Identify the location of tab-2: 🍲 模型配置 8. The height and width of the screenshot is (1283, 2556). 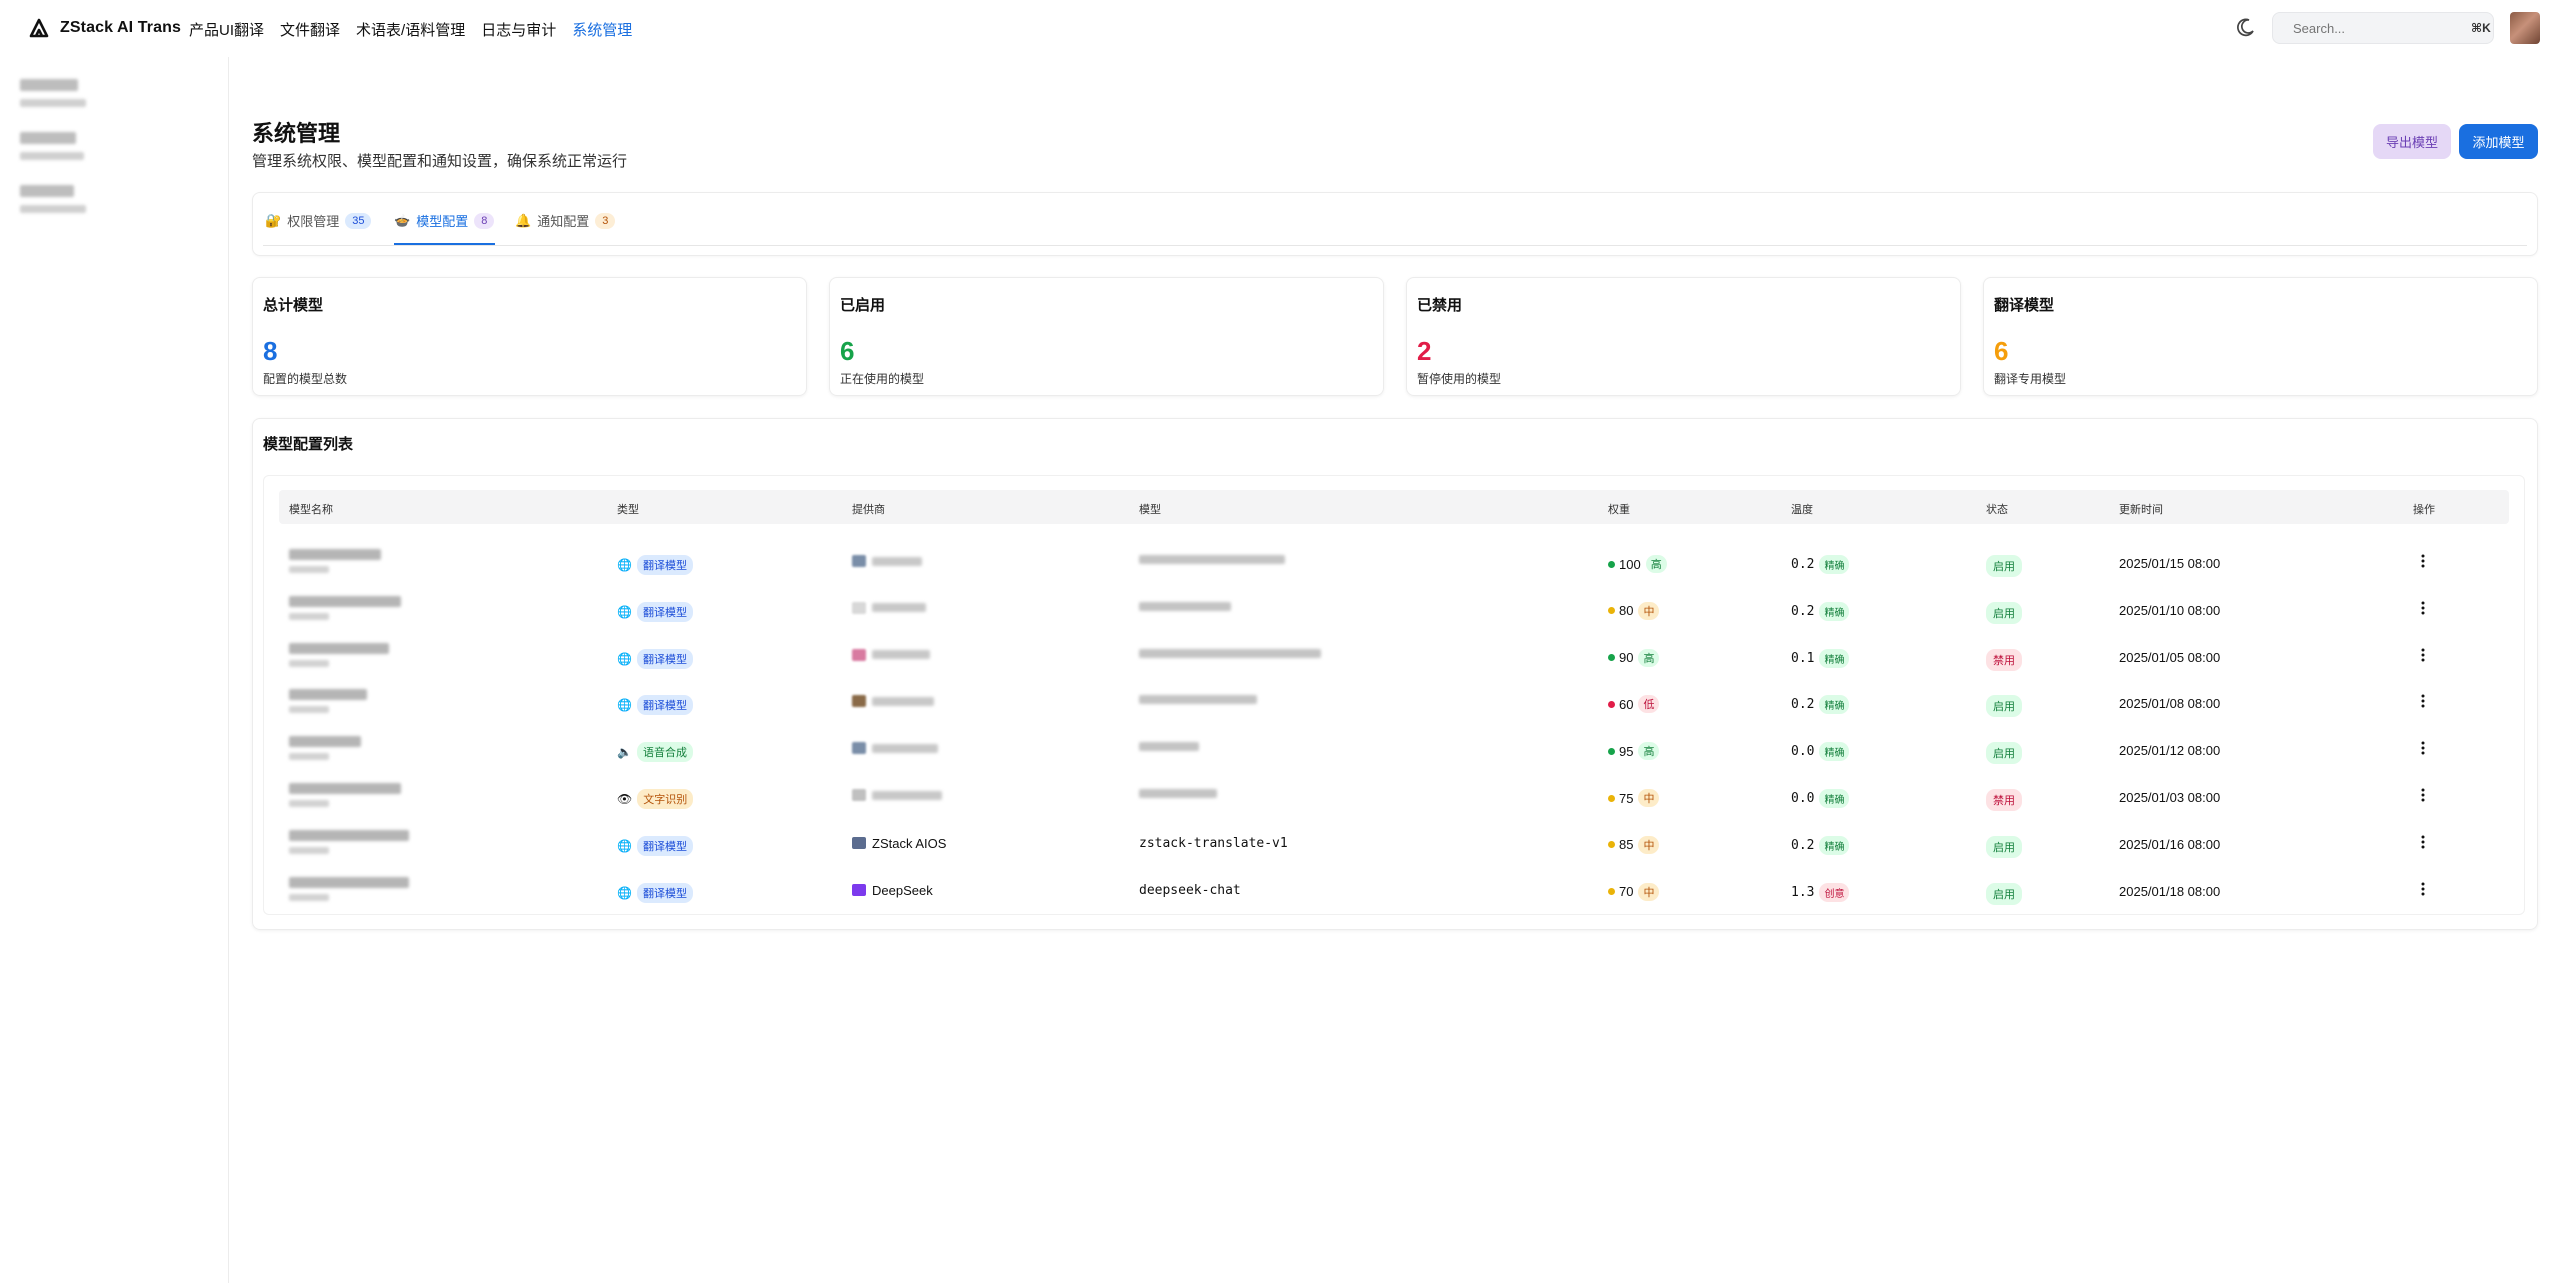
(444, 220).